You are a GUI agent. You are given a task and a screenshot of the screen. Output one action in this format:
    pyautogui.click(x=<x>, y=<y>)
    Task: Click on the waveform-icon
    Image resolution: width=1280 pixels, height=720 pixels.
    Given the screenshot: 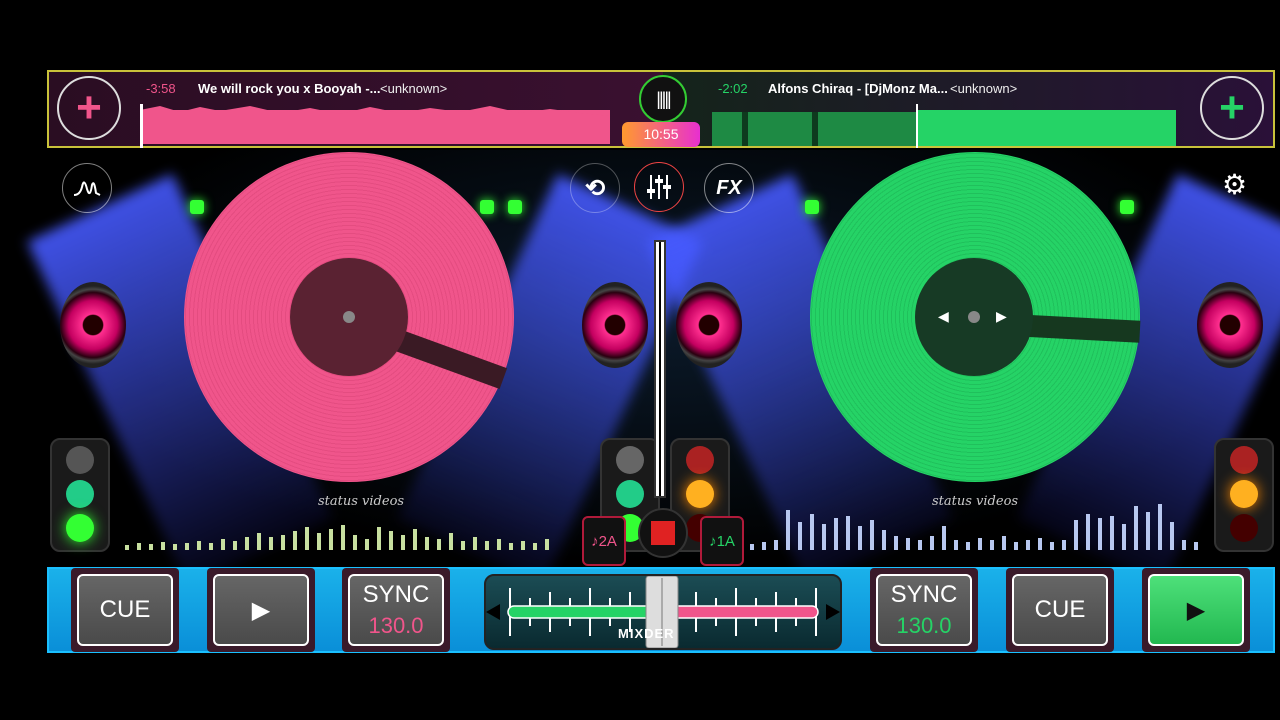 What is the action you would take?
    pyautogui.click(x=87, y=188)
    